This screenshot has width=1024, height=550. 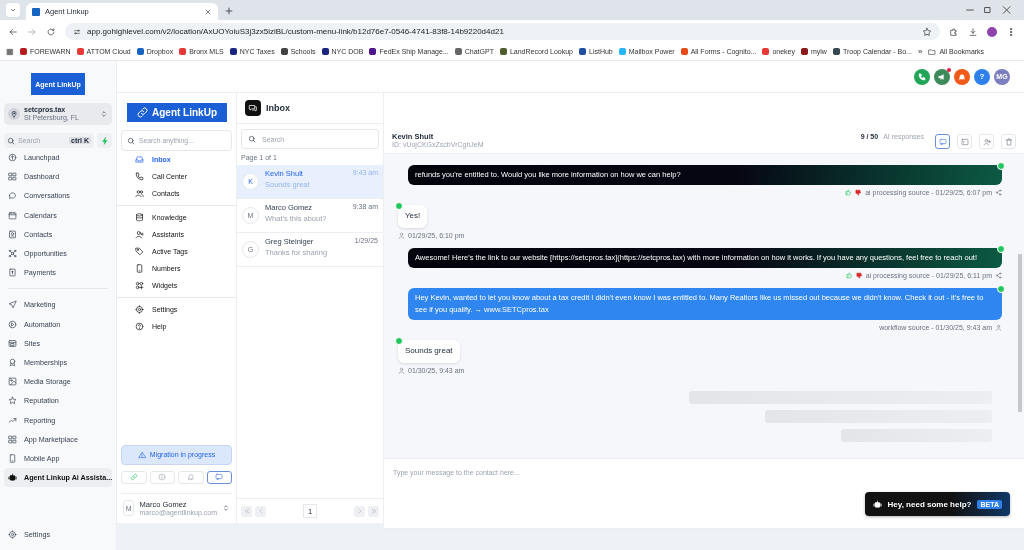 What do you see at coordinates (176, 112) in the screenshot?
I see `brand-logo: Agent LinkUp` at bounding box center [176, 112].